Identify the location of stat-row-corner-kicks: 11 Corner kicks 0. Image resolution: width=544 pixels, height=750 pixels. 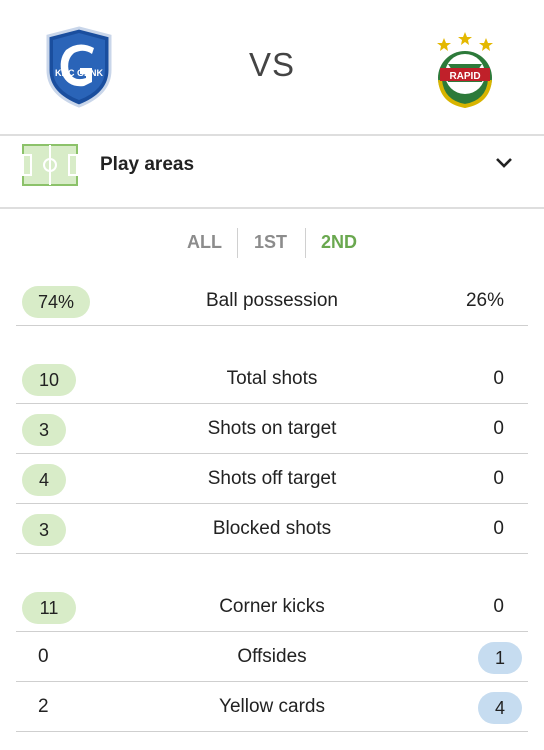
(272, 607).